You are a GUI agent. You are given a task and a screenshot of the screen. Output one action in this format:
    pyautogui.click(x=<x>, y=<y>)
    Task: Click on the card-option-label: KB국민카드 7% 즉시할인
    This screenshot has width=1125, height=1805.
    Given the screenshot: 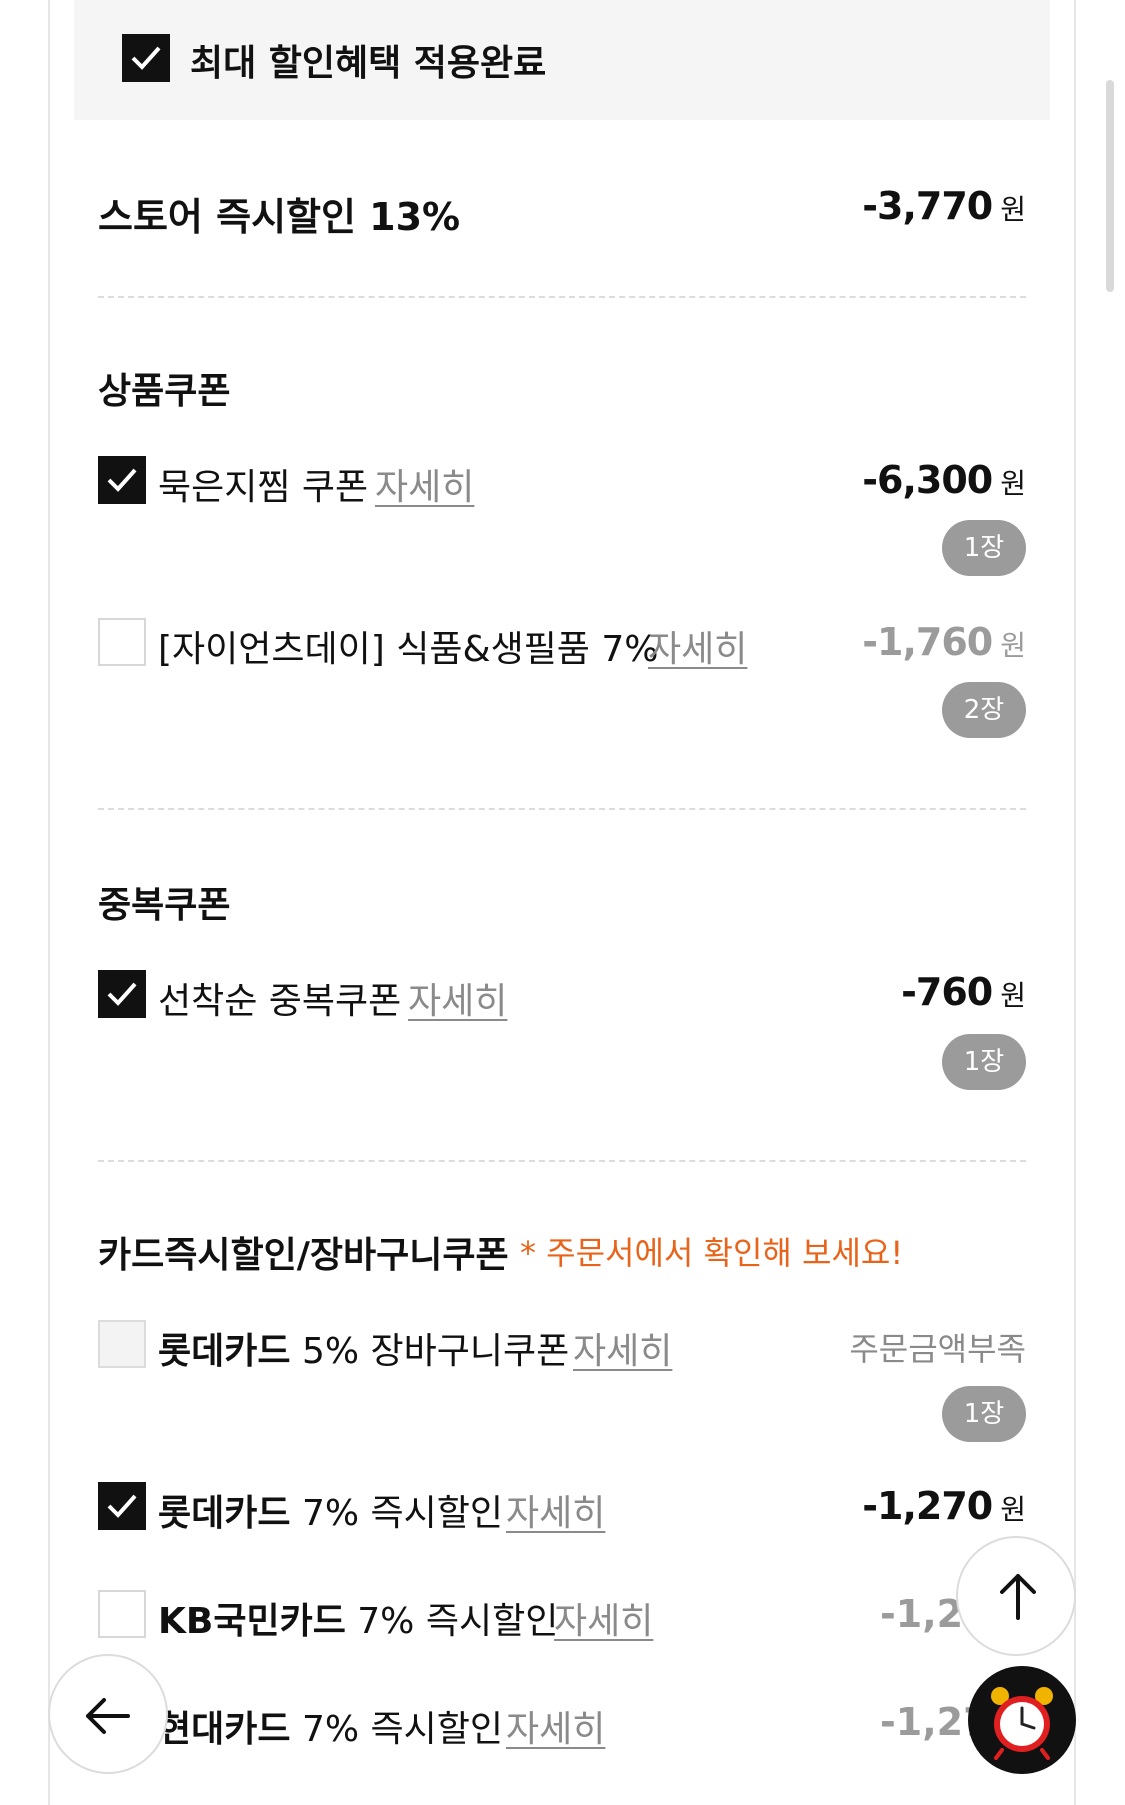 What is the action you would take?
    pyautogui.click(x=358, y=1618)
    